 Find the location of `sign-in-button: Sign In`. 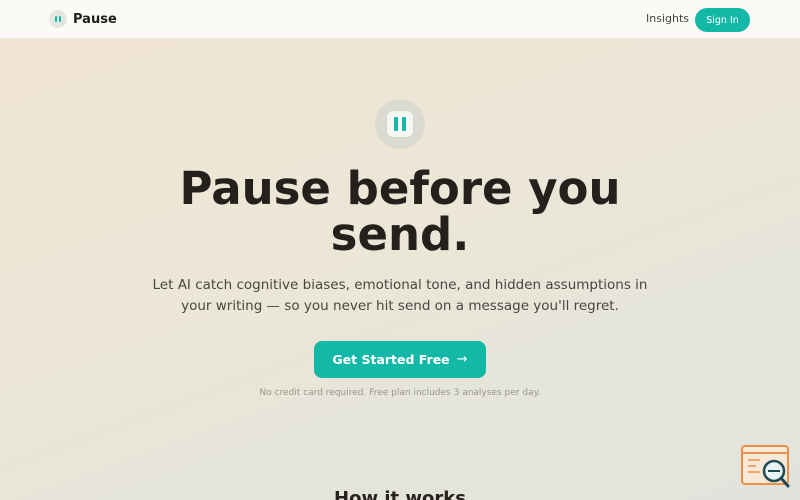

sign-in-button: Sign In is located at coordinates (722, 20).